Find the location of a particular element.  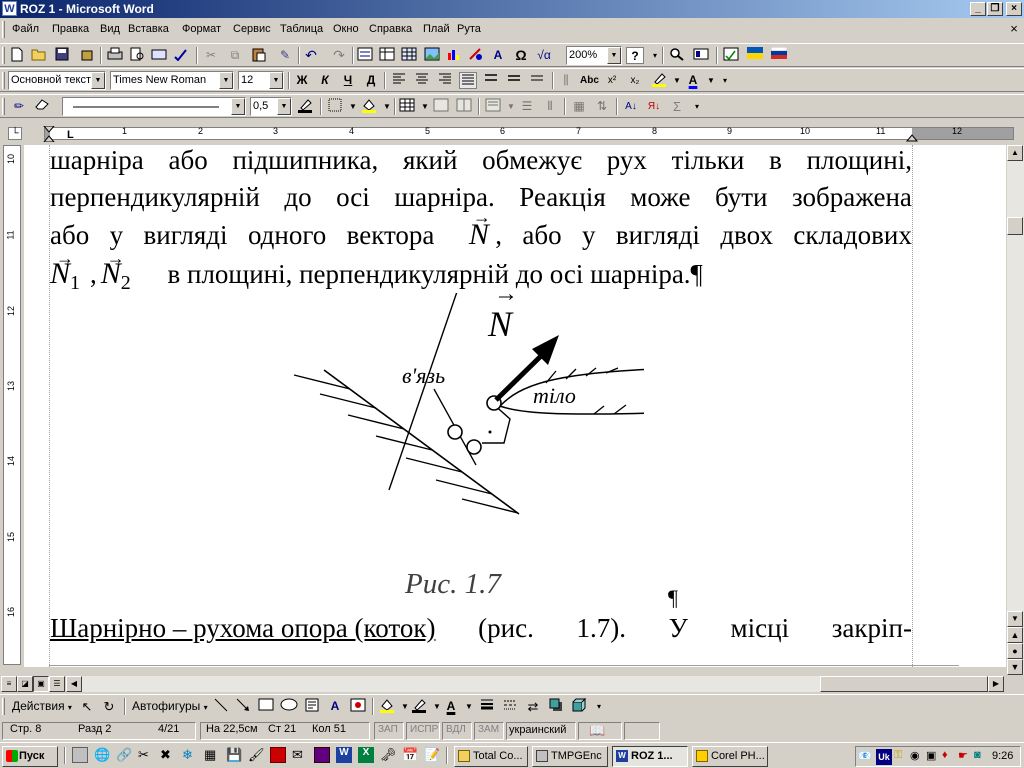

undo-icon: ↶ is located at coordinates (311, 55).